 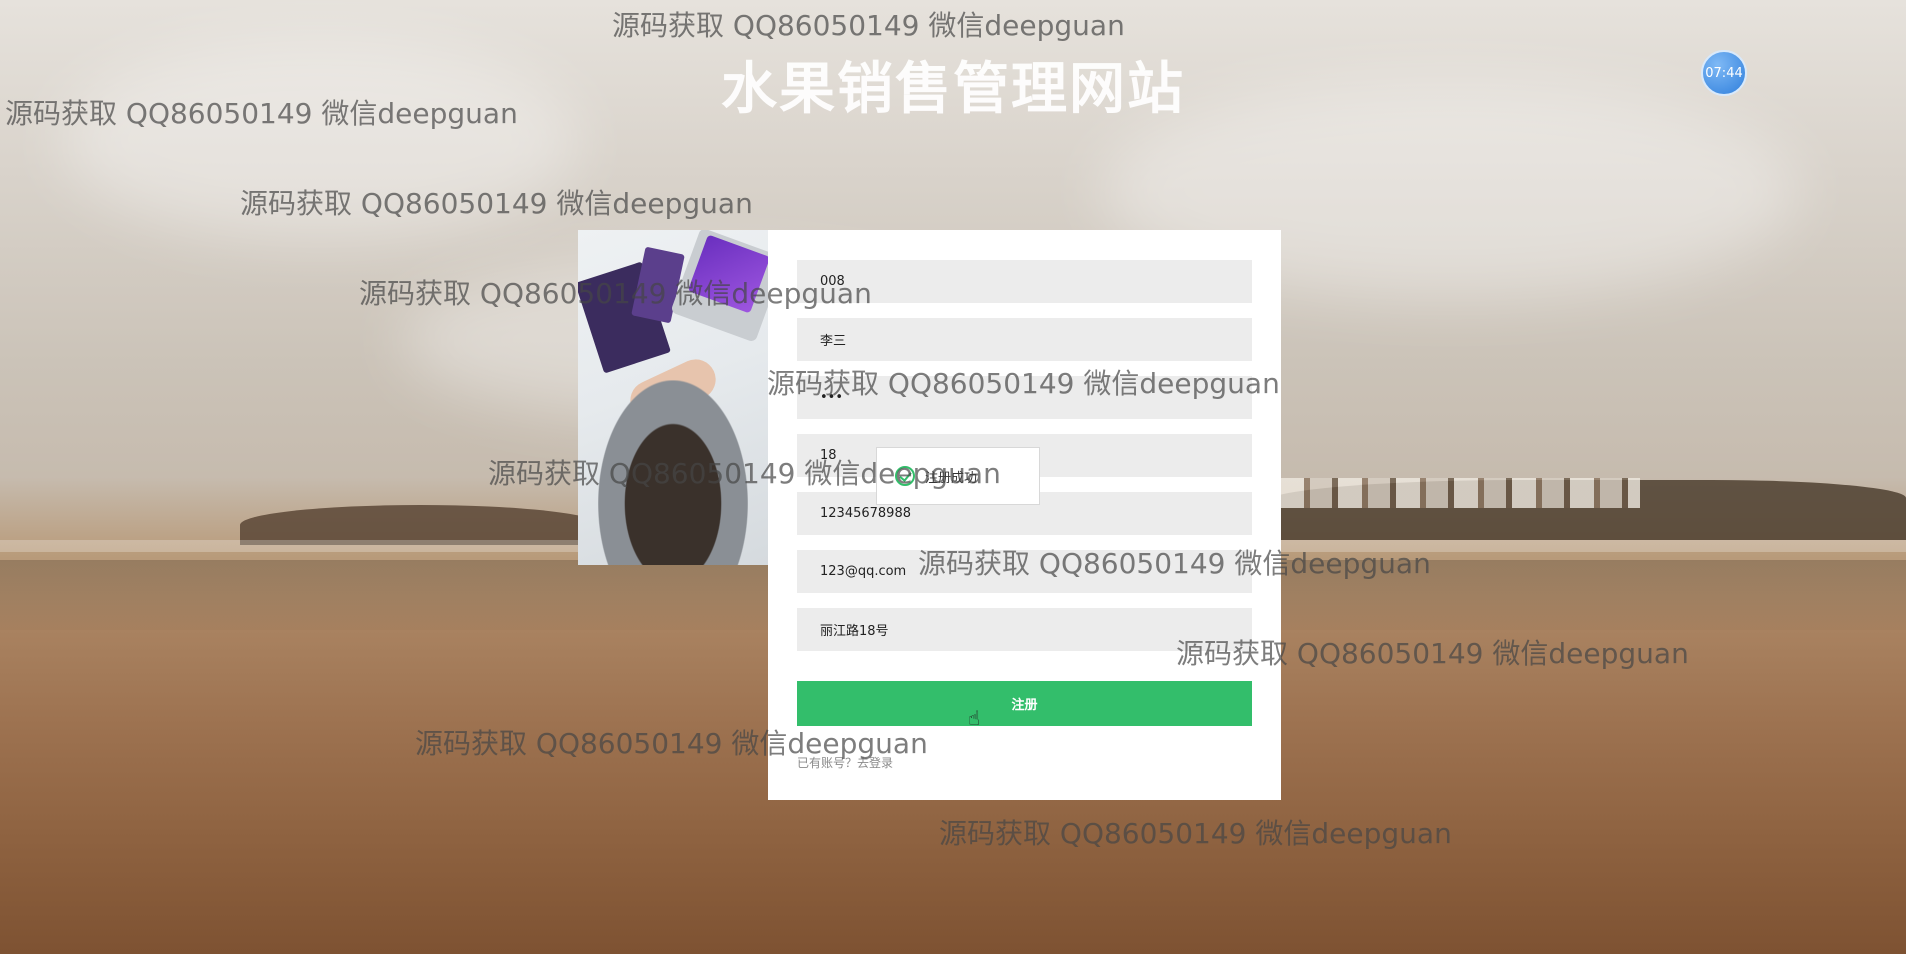 I want to click on side-photo, so click(x=673, y=397).